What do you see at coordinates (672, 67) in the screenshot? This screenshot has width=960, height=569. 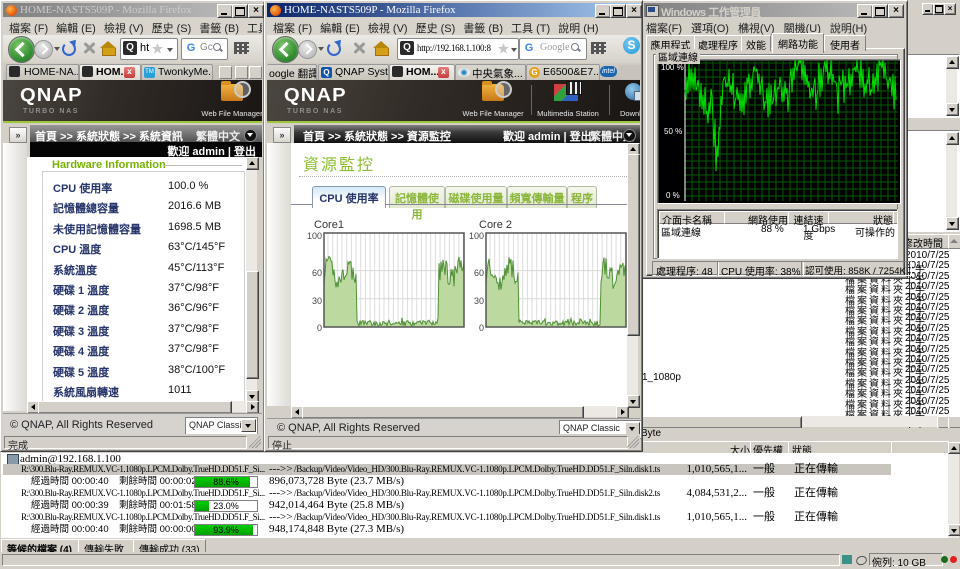 I see `svg-text: 100 %` at bounding box center [672, 67].